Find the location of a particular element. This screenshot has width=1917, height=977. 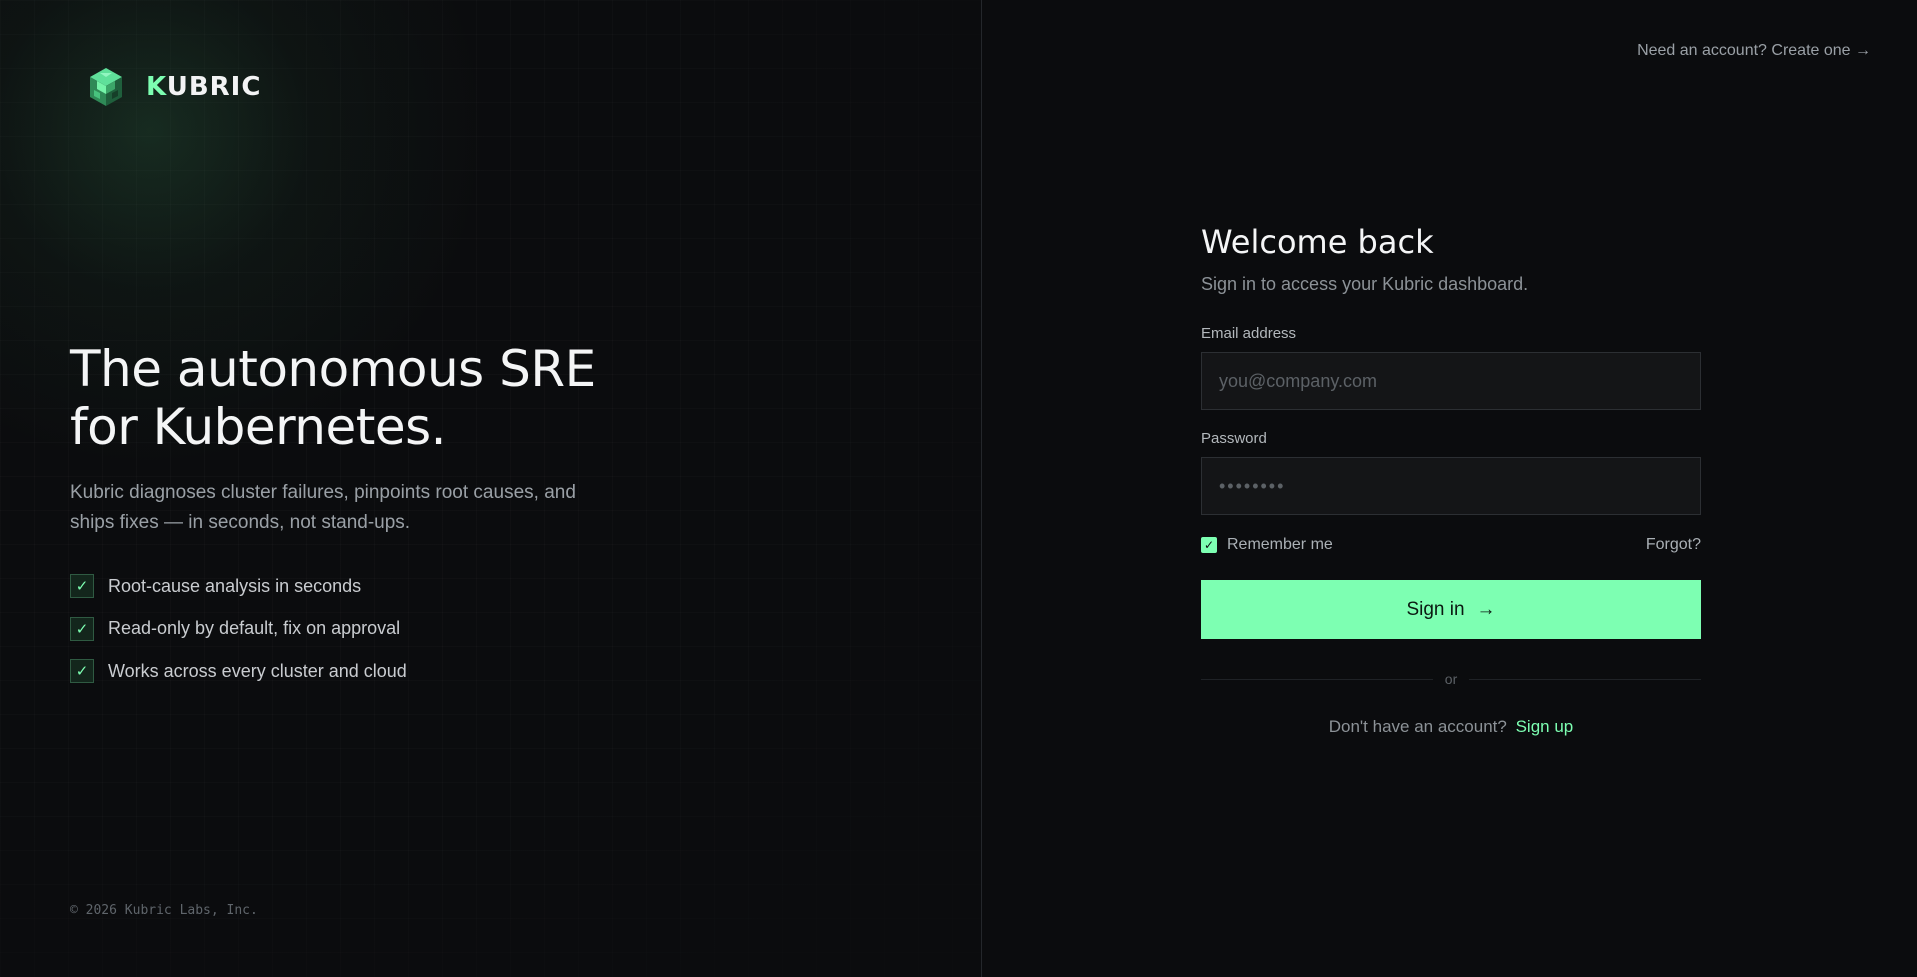

divider-text: or is located at coordinates (1451, 679).